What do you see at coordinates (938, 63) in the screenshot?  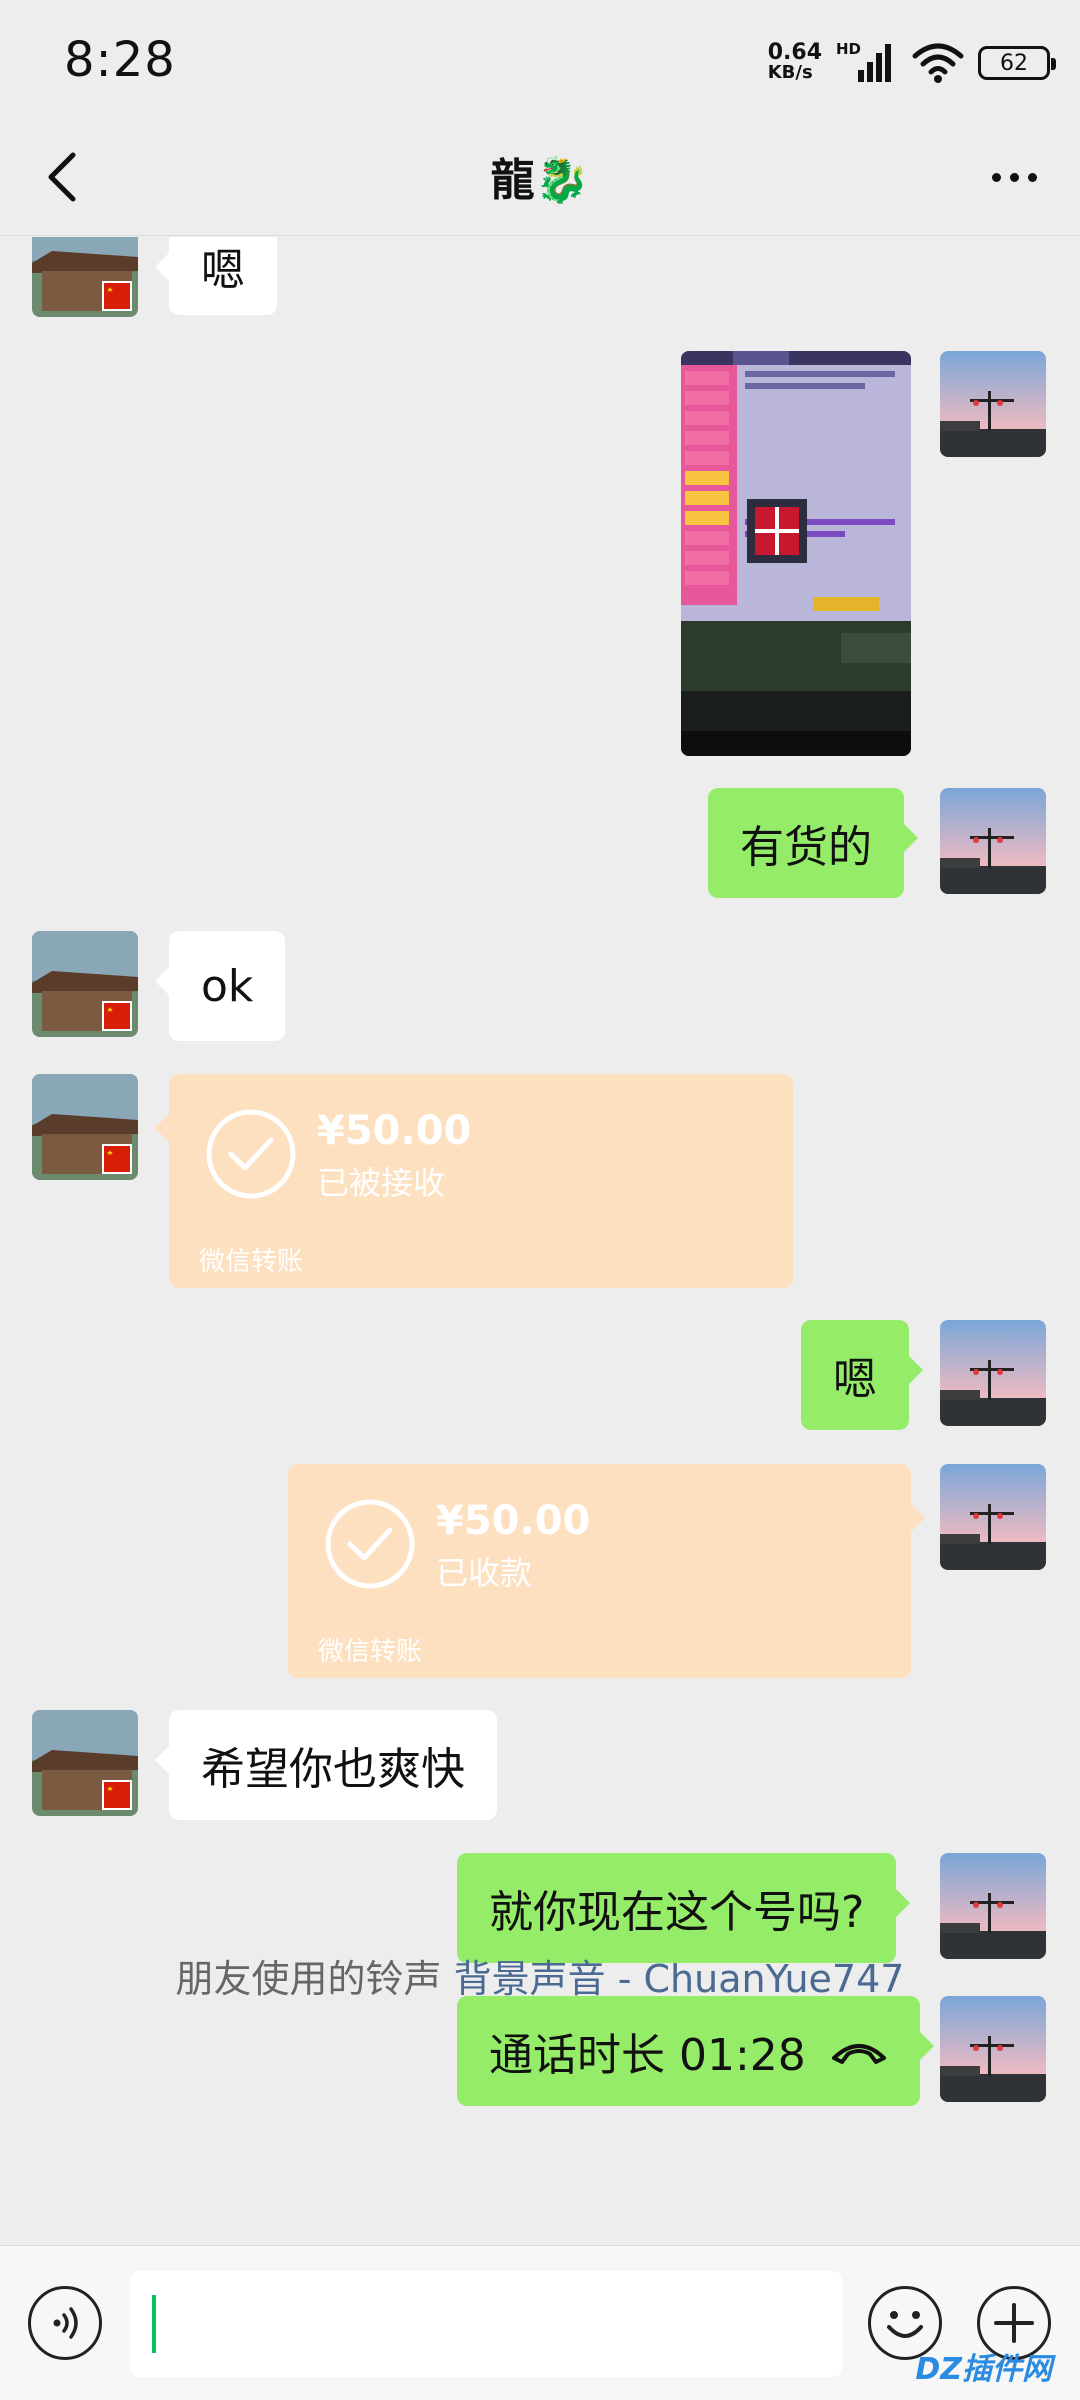 I see `wifi-icon` at bounding box center [938, 63].